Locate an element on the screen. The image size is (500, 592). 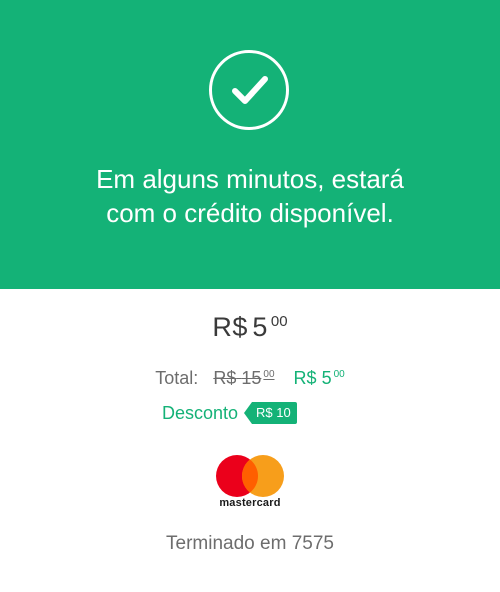
final-price-currency: R$ is located at coordinates (305, 378).